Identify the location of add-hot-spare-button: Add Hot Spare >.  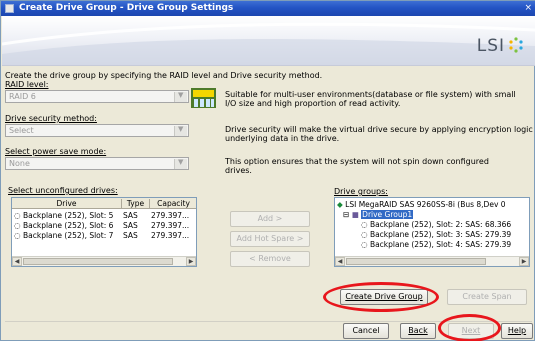
(270, 239).